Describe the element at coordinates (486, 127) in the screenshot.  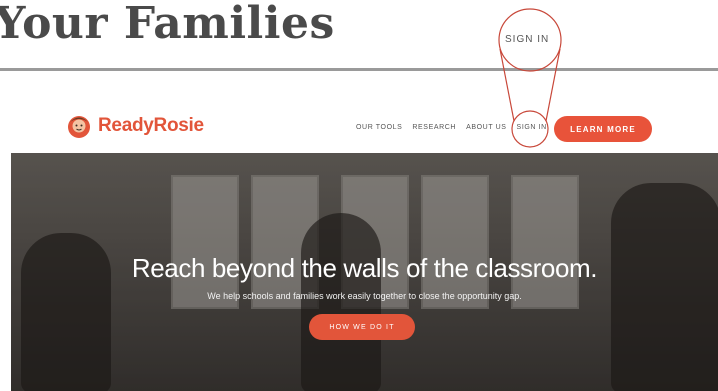
I see `nav-about-us: ABOUT US` at that location.